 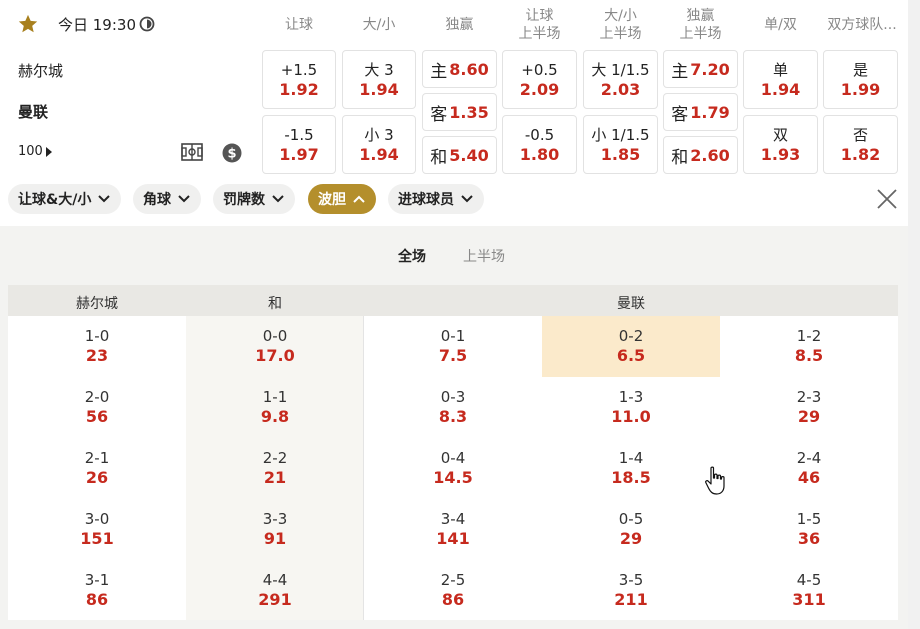 What do you see at coordinates (275, 468) in the screenshot?
I see `score-cell: 2-2 21` at bounding box center [275, 468].